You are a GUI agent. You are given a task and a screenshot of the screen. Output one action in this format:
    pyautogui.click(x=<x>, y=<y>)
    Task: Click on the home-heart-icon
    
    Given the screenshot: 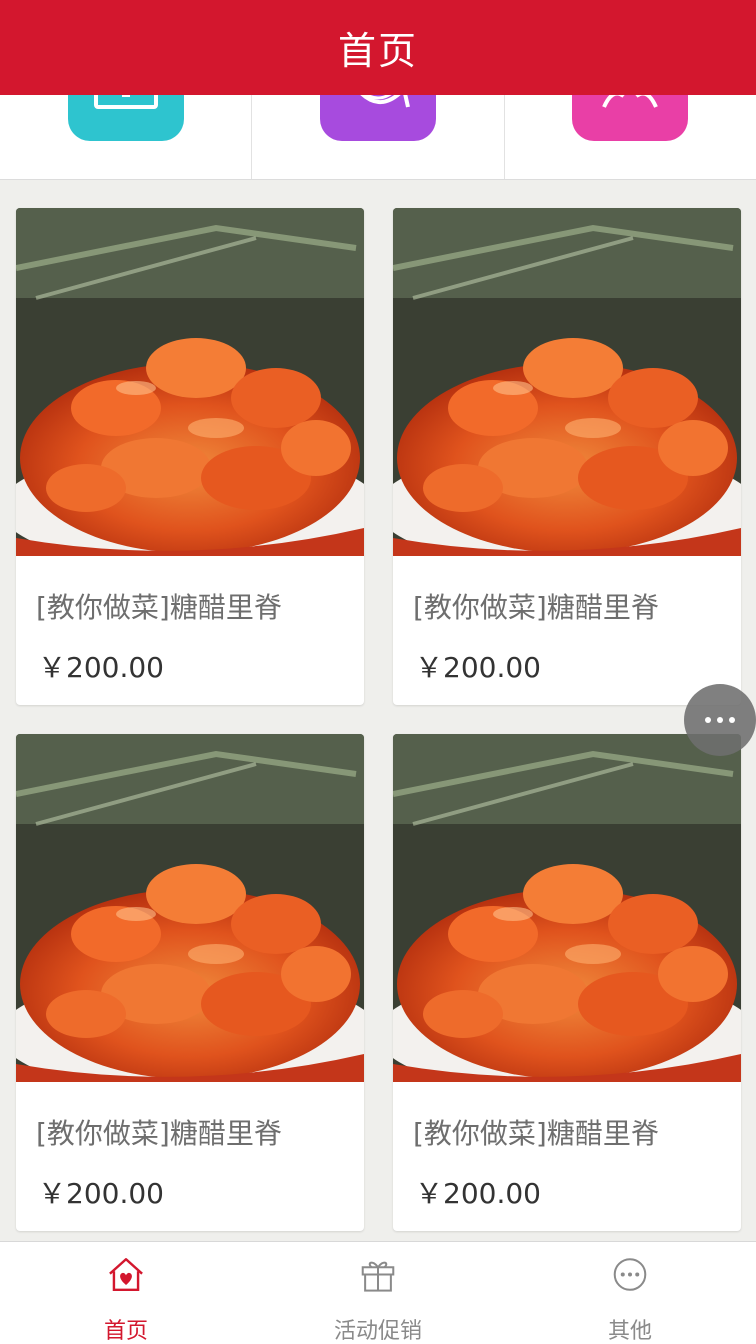 What is the action you would take?
    pyautogui.click(x=126, y=1274)
    